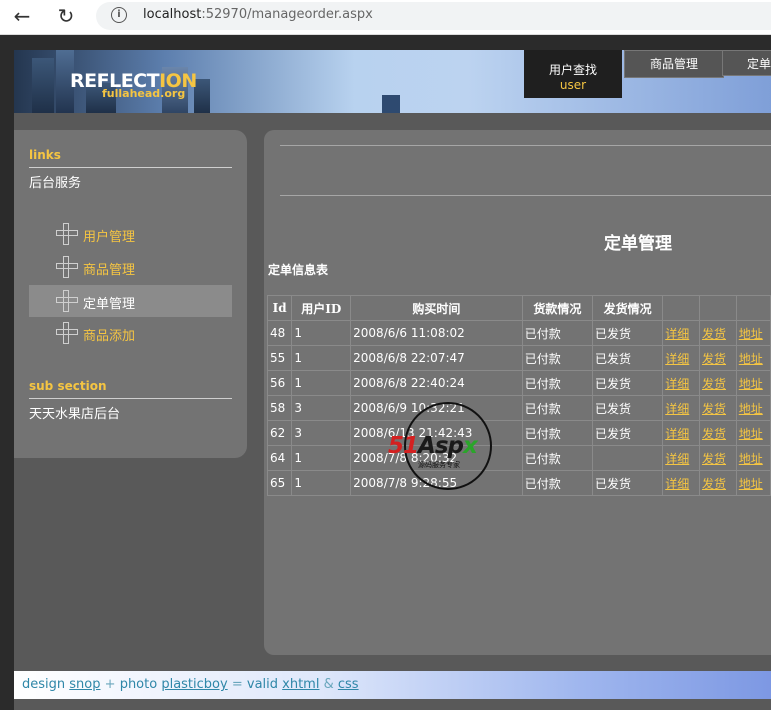 Image resolution: width=771 pixels, height=710 pixels. Describe the element at coordinates (75, 414) in the screenshot. I see `sub-section-text: 天天水果店后台` at that location.